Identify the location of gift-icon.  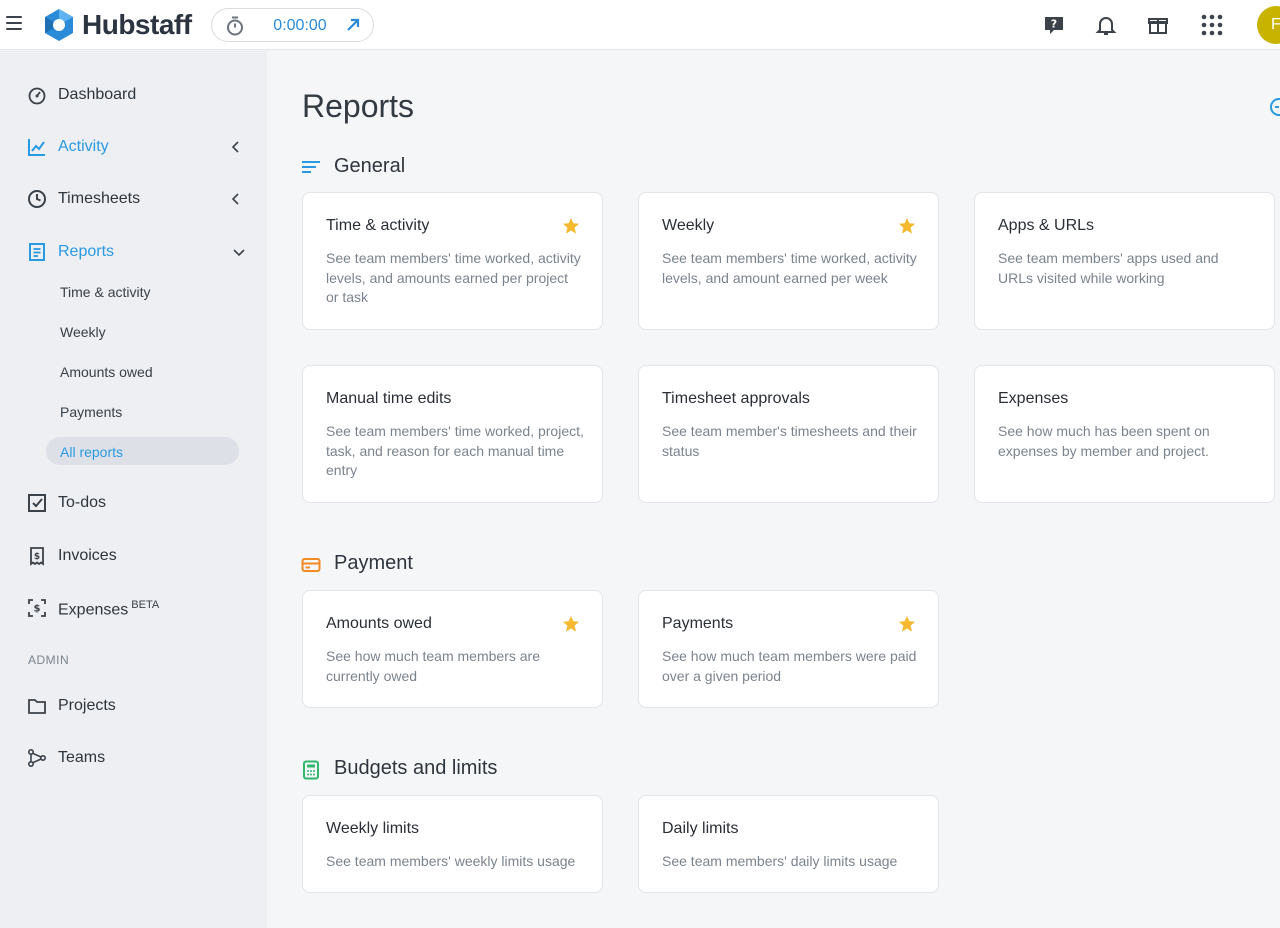
(1158, 25).